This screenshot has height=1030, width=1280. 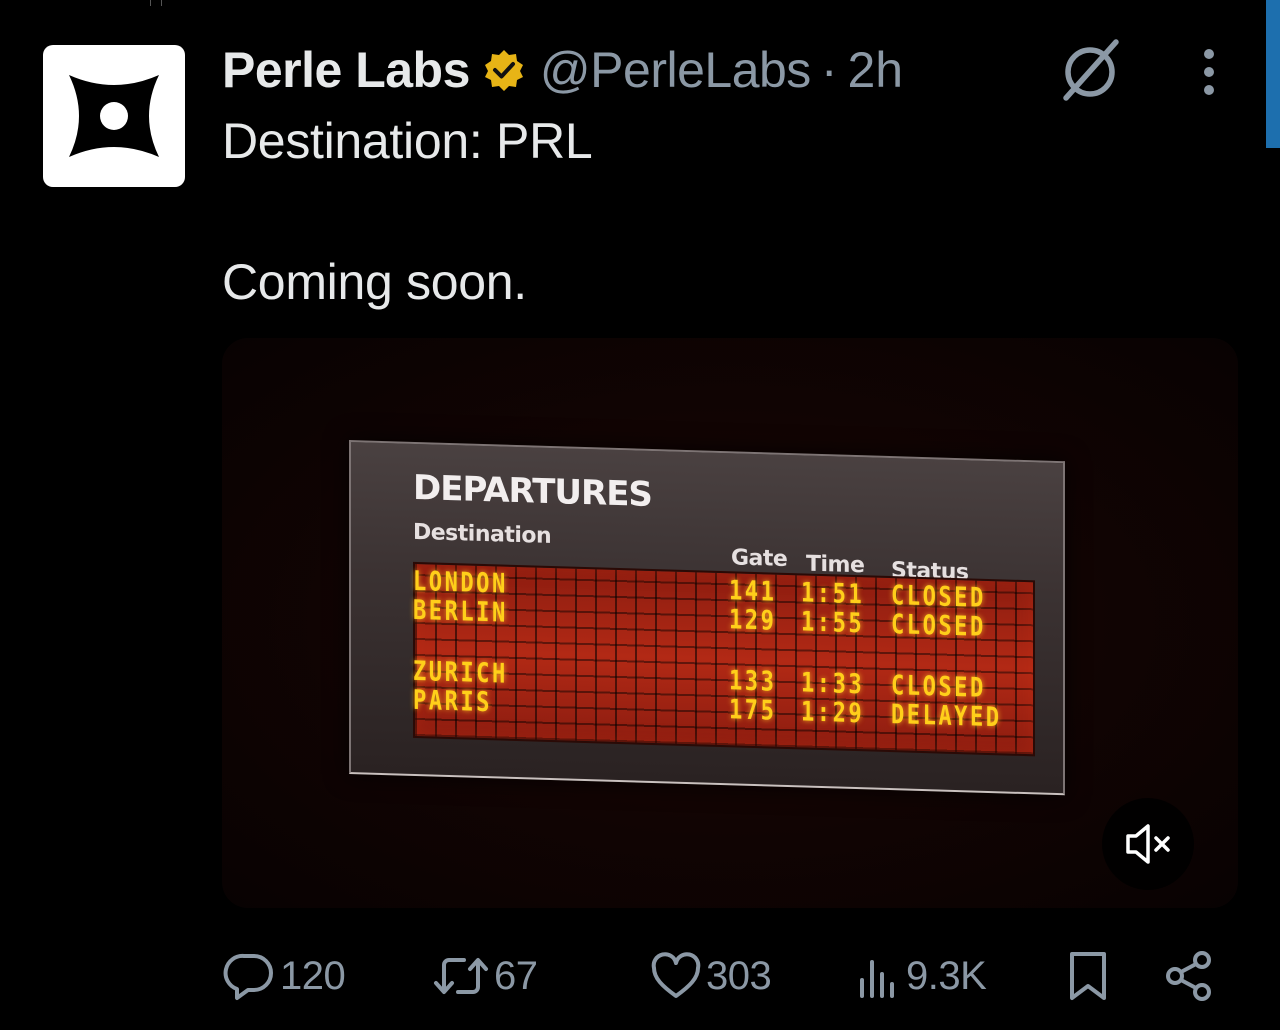 What do you see at coordinates (753, 710) in the screenshot?
I see `flap-gate: 175` at bounding box center [753, 710].